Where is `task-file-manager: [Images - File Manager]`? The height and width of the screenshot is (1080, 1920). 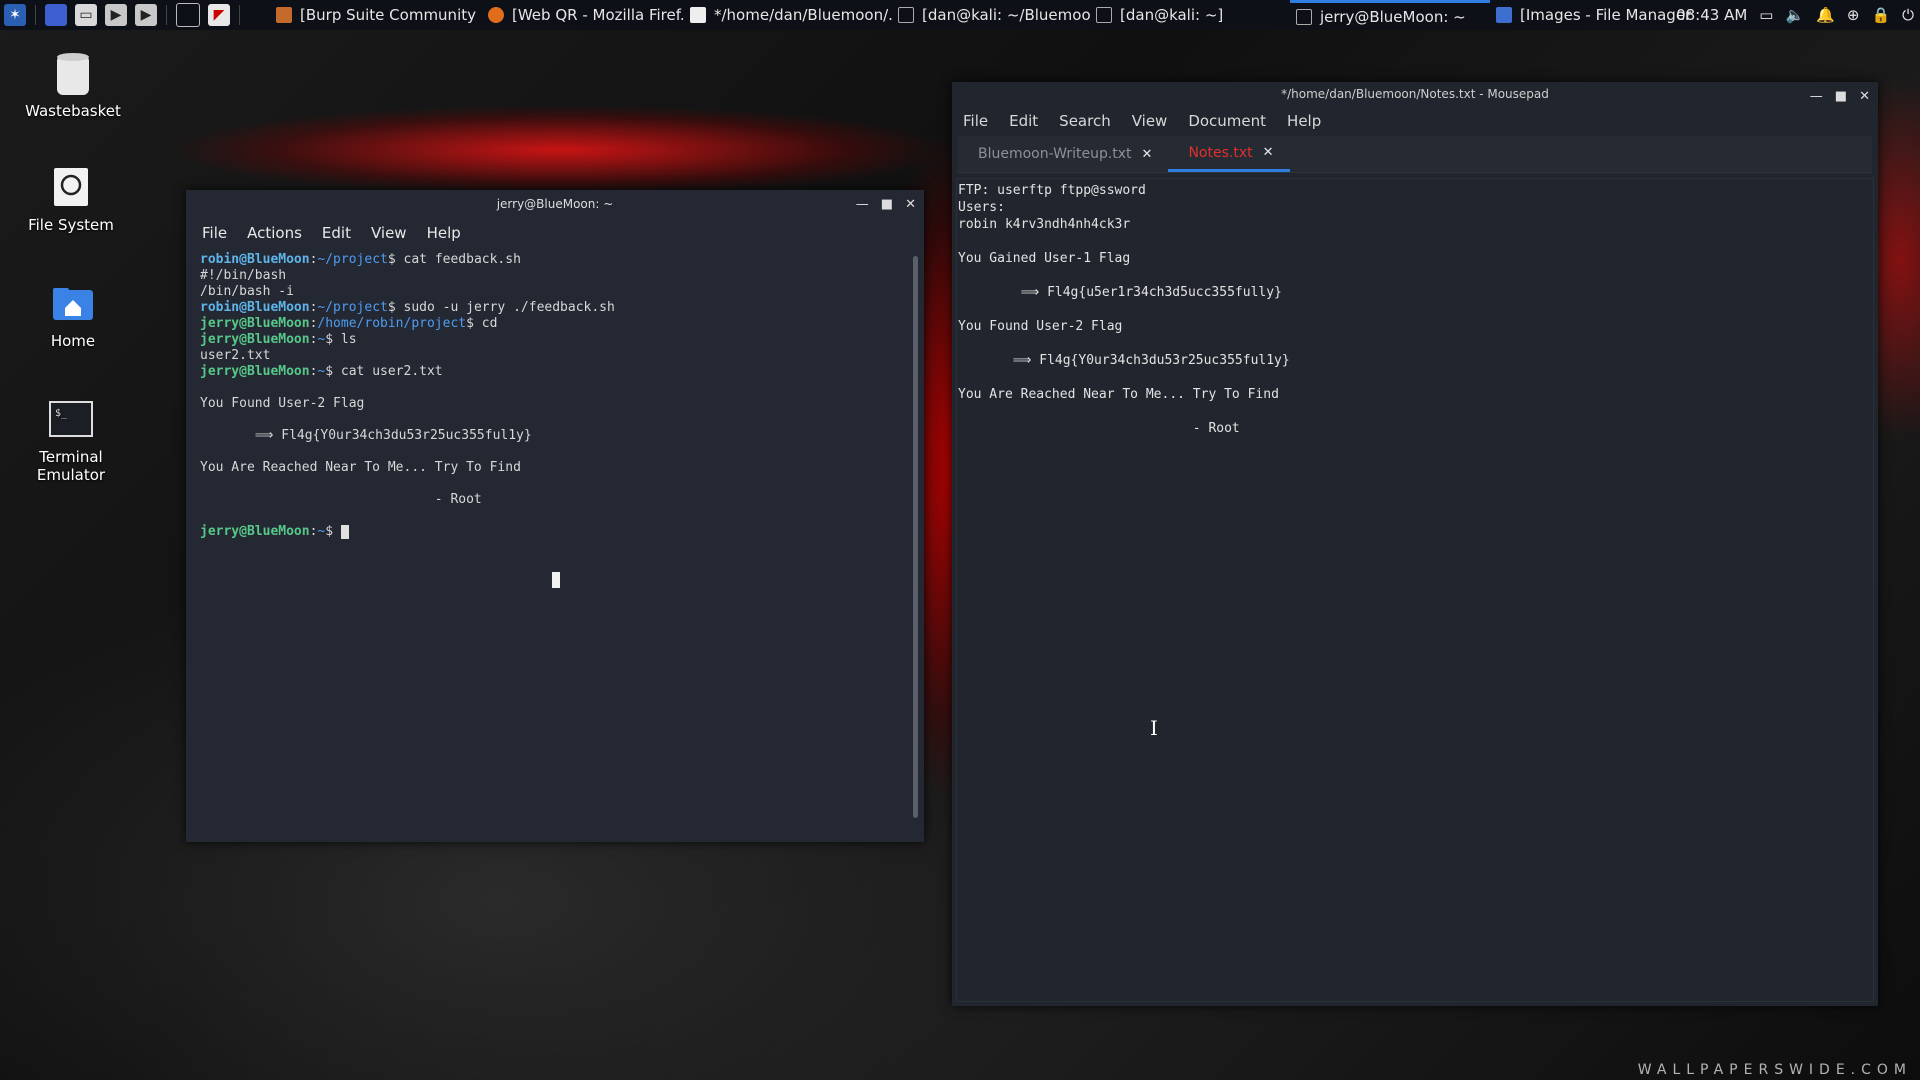 task-file-manager: [Images - File Manager] is located at coordinates (1591, 15).